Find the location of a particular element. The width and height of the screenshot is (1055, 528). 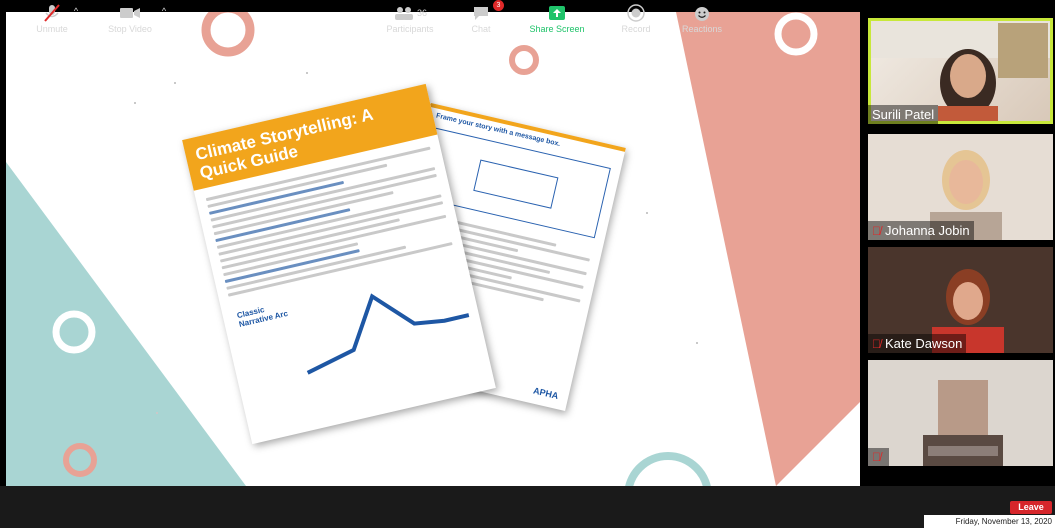

participant-name: Surili Patel is located at coordinates (903, 114).